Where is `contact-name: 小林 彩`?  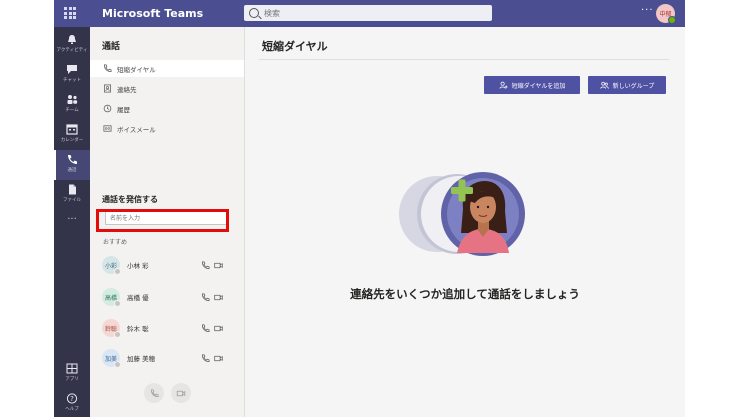
contact-name: 小林 彩 is located at coordinates (138, 266).